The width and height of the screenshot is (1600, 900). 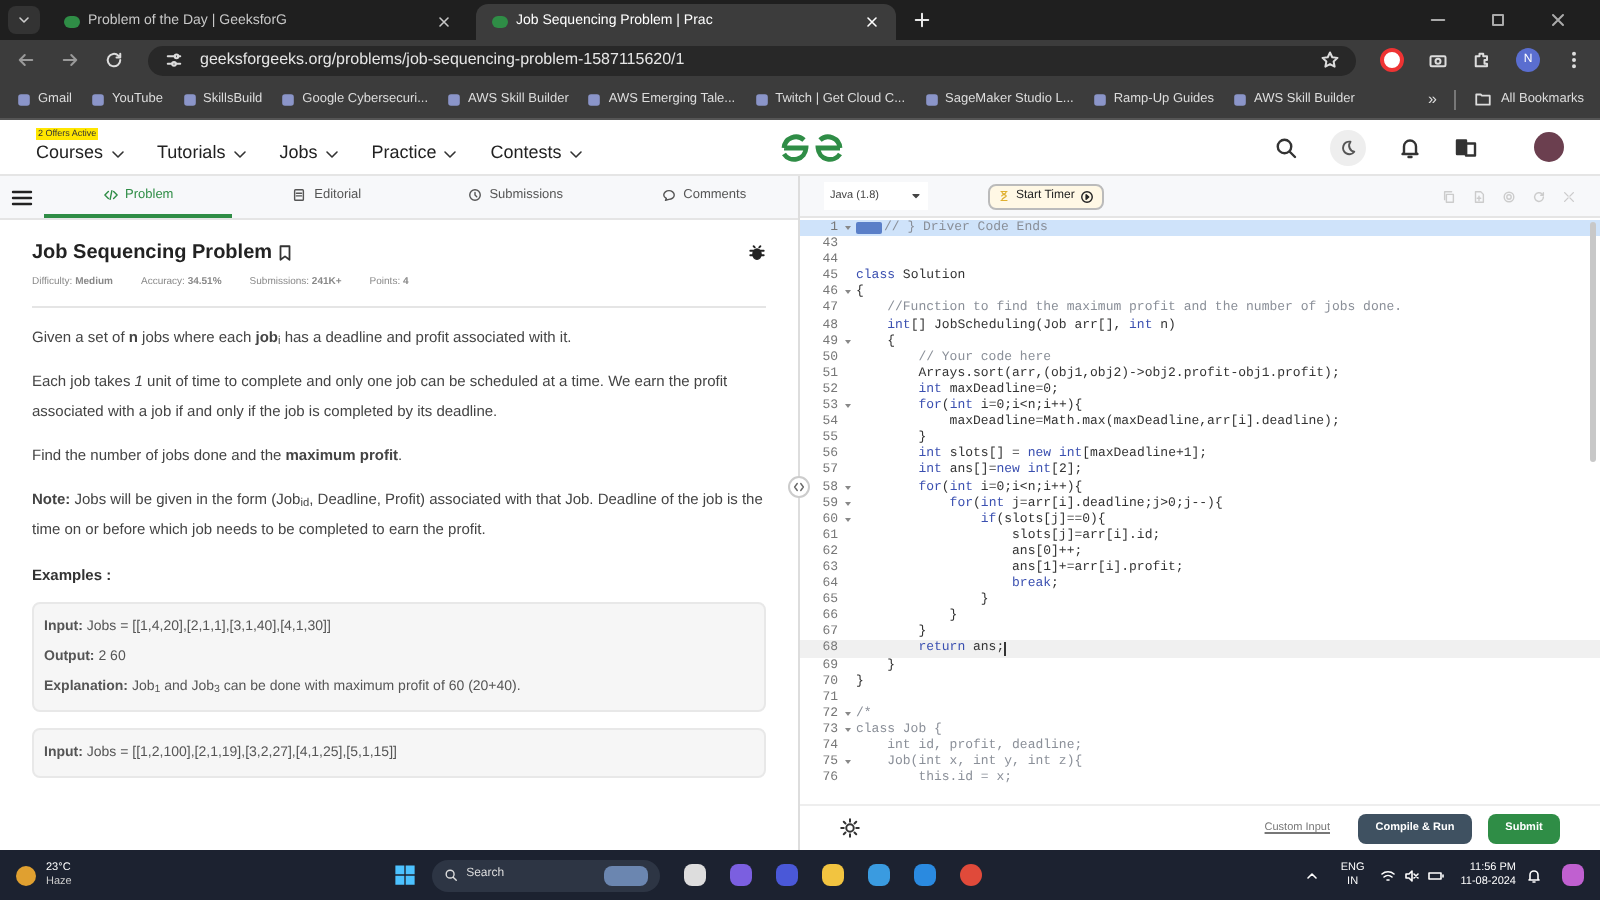 What do you see at coordinates (971, 875) in the screenshot?
I see `browser-icon` at bounding box center [971, 875].